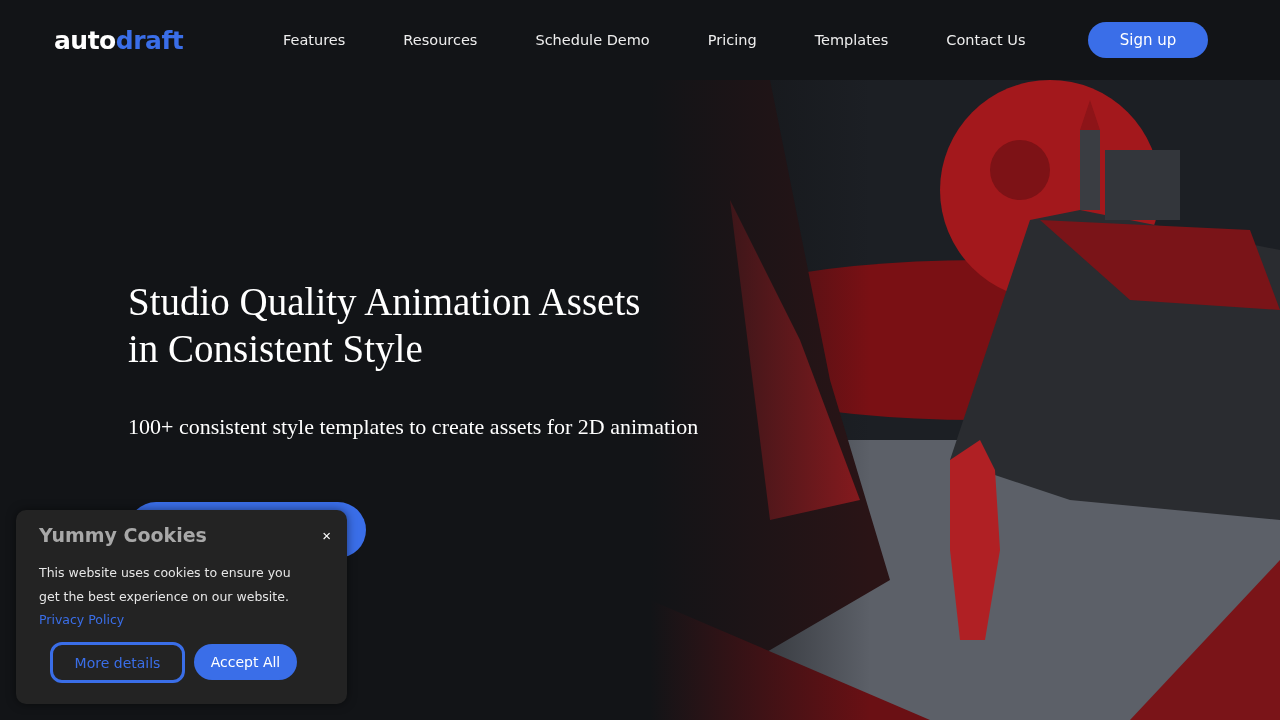 The image size is (1280, 720). What do you see at coordinates (732, 40) in the screenshot?
I see `nav-link: Pricing` at bounding box center [732, 40].